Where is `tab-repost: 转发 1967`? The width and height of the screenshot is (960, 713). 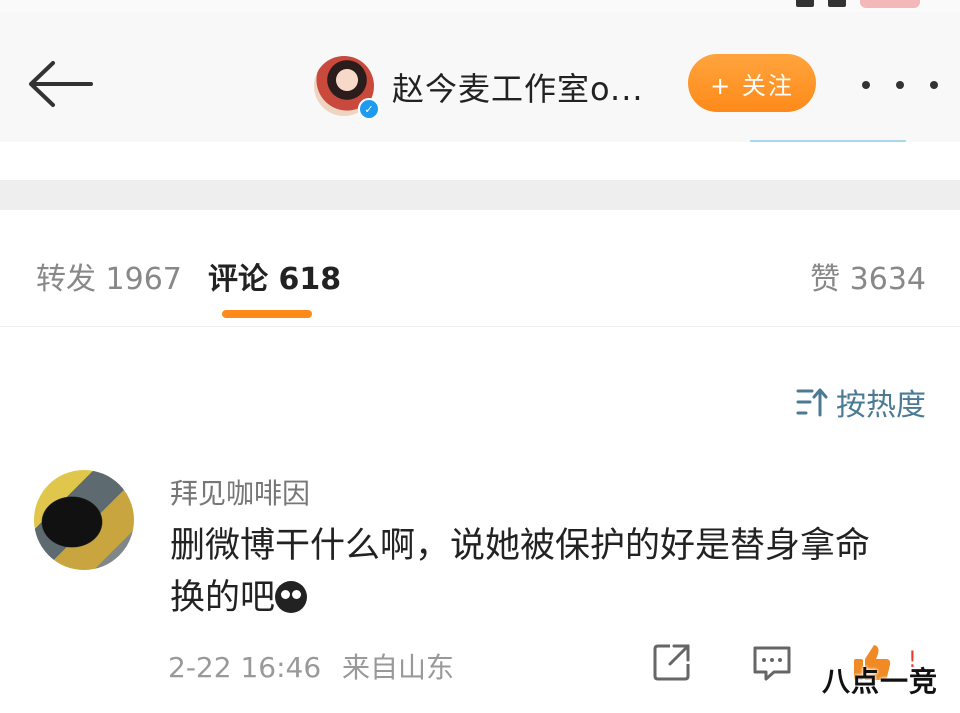 tab-repost: 转发 1967 is located at coordinates (109, 276).